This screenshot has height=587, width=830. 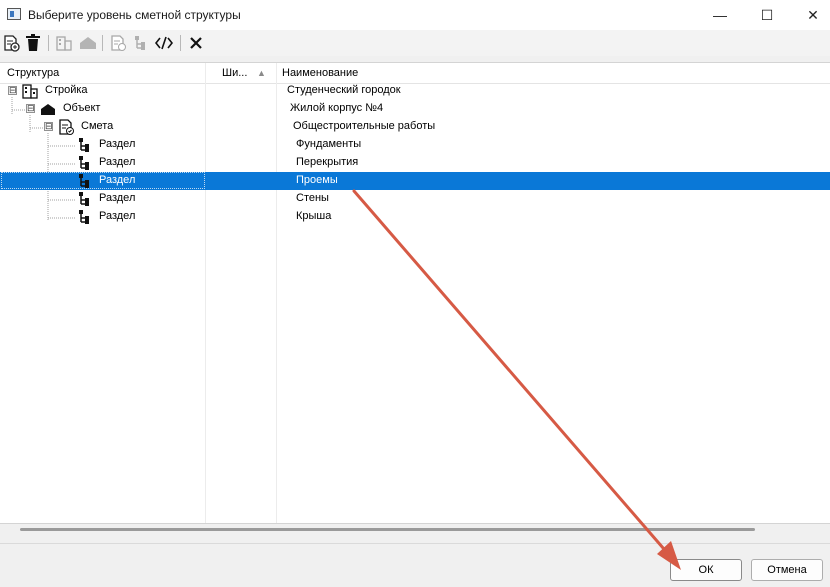 I want to click on ok-button: ОК, so click(x=706, y=570).